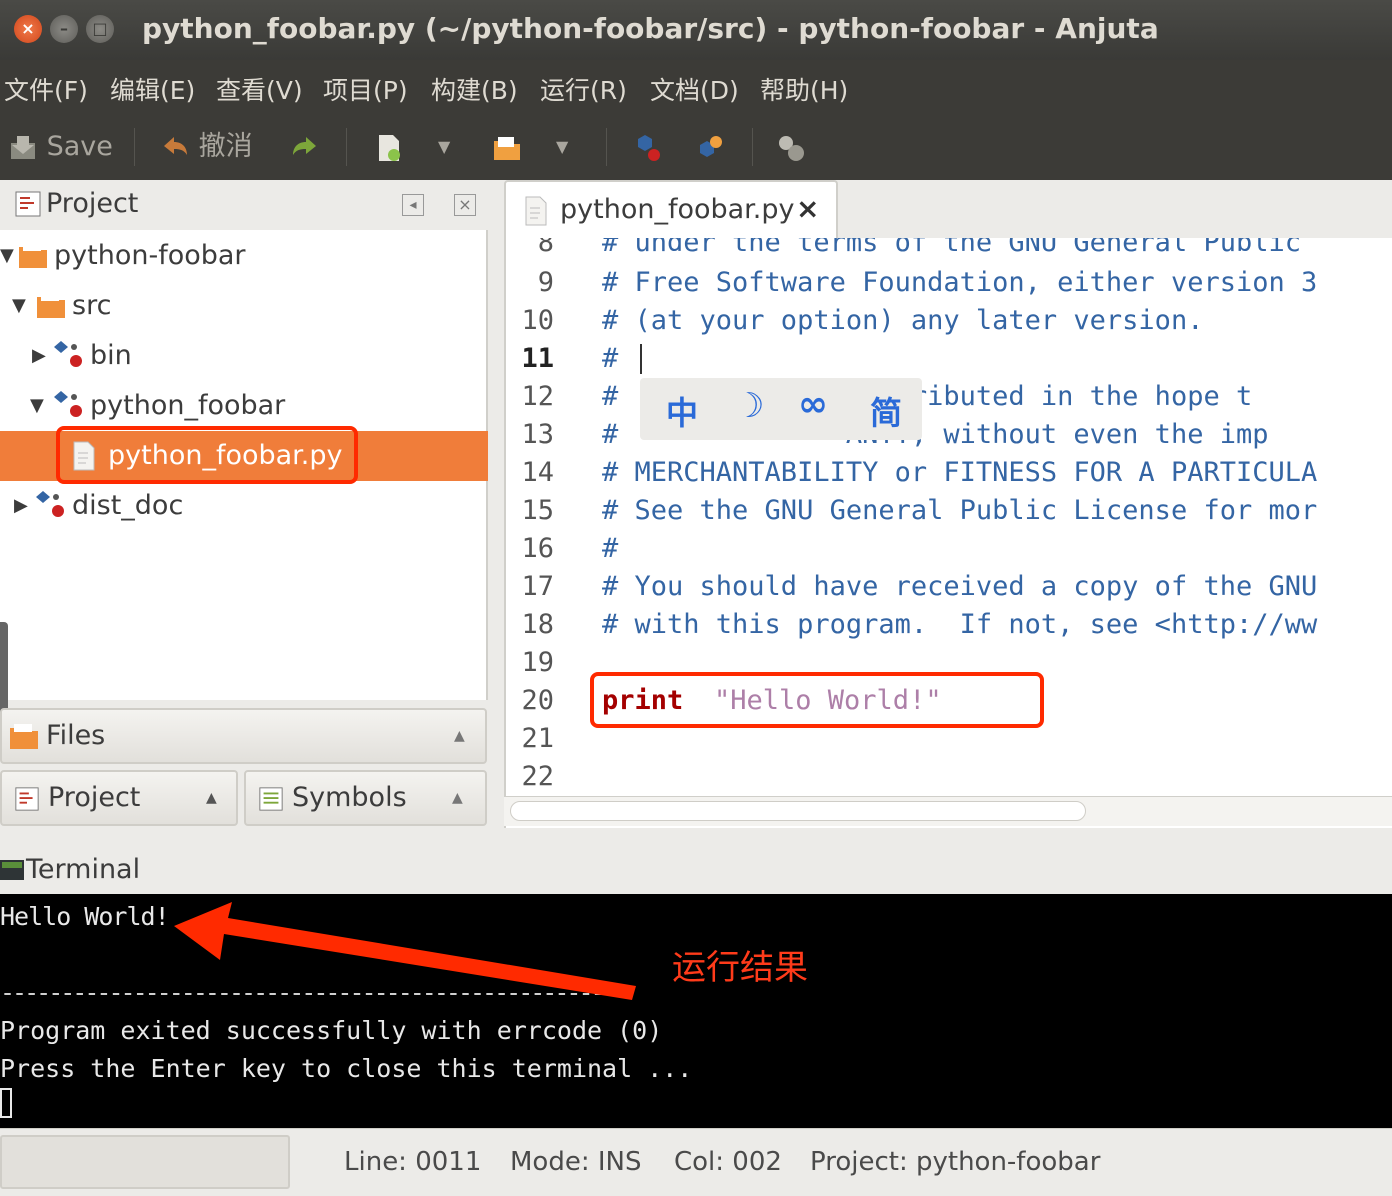 Image resolution: width=1392 pixels, height=1196 pixels. I want to click on status-line: Line: 0011, so click(413, 1162).